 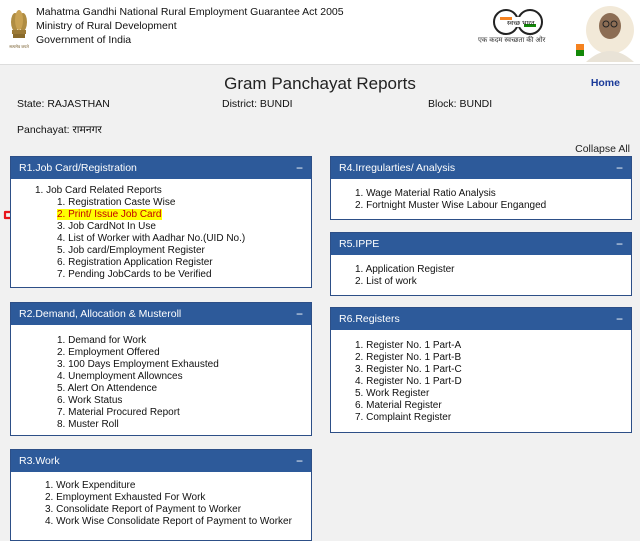 What do you see at coordinates (493, 370) in the screenshot?
I see `report-link-register-part-c: 3. Register No. 1 Part-C` at bounding box center [493, 370].